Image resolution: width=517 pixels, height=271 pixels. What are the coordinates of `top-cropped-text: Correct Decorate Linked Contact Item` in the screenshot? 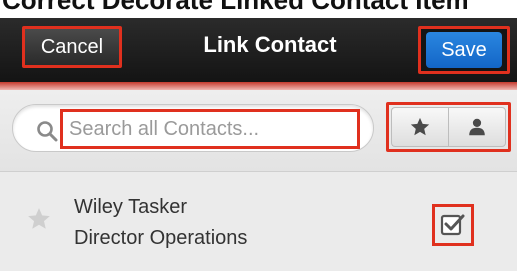 It's located at (258, 9).